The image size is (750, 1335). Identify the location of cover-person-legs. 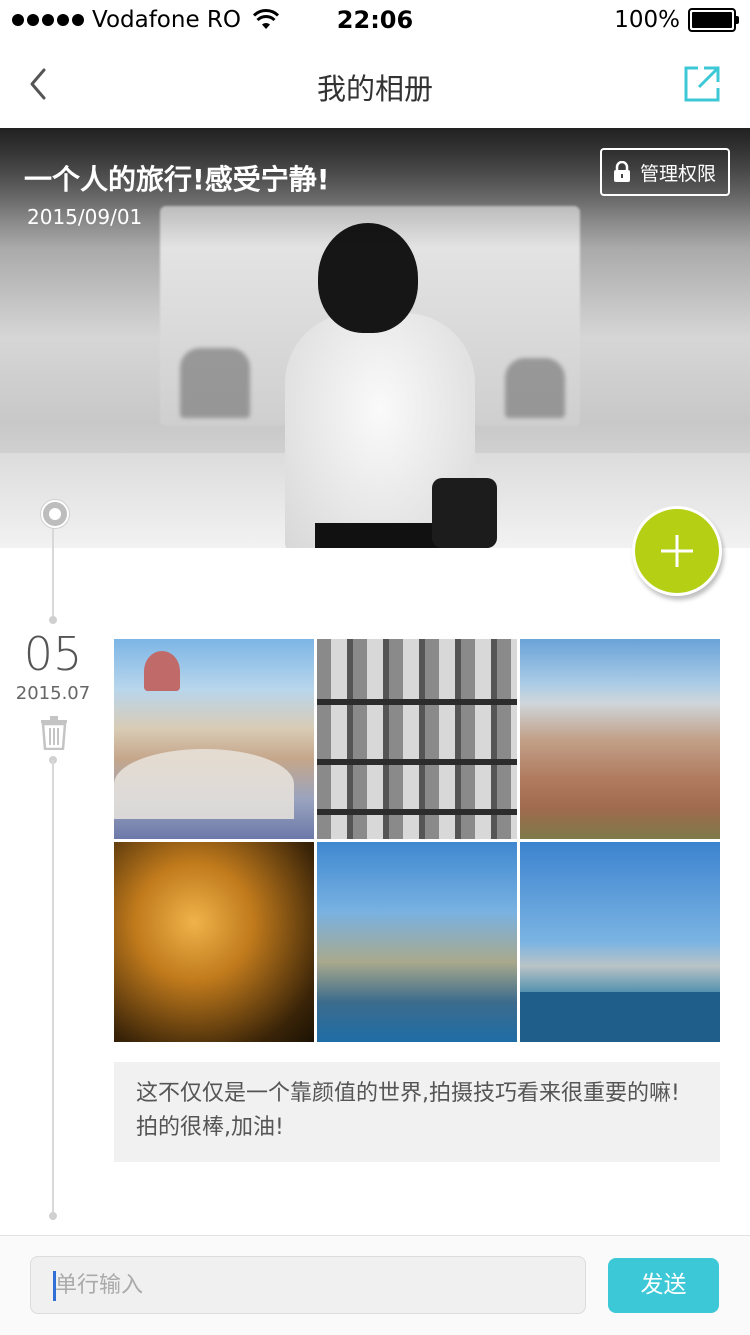
(380, 535).